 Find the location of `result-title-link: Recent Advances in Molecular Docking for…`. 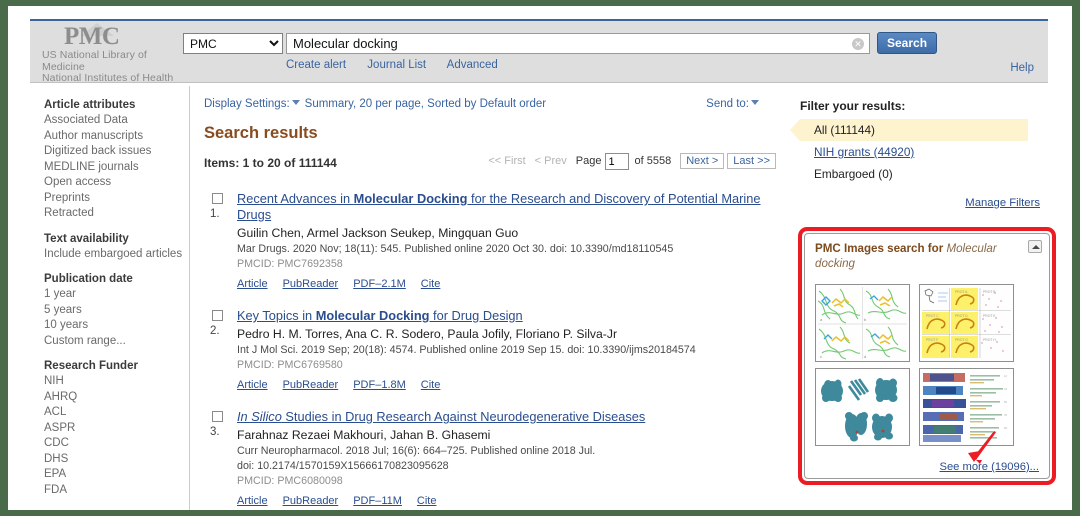

result-title-link: Recent Advances in Molecular Docking for… is located at coordinates (515, 207).